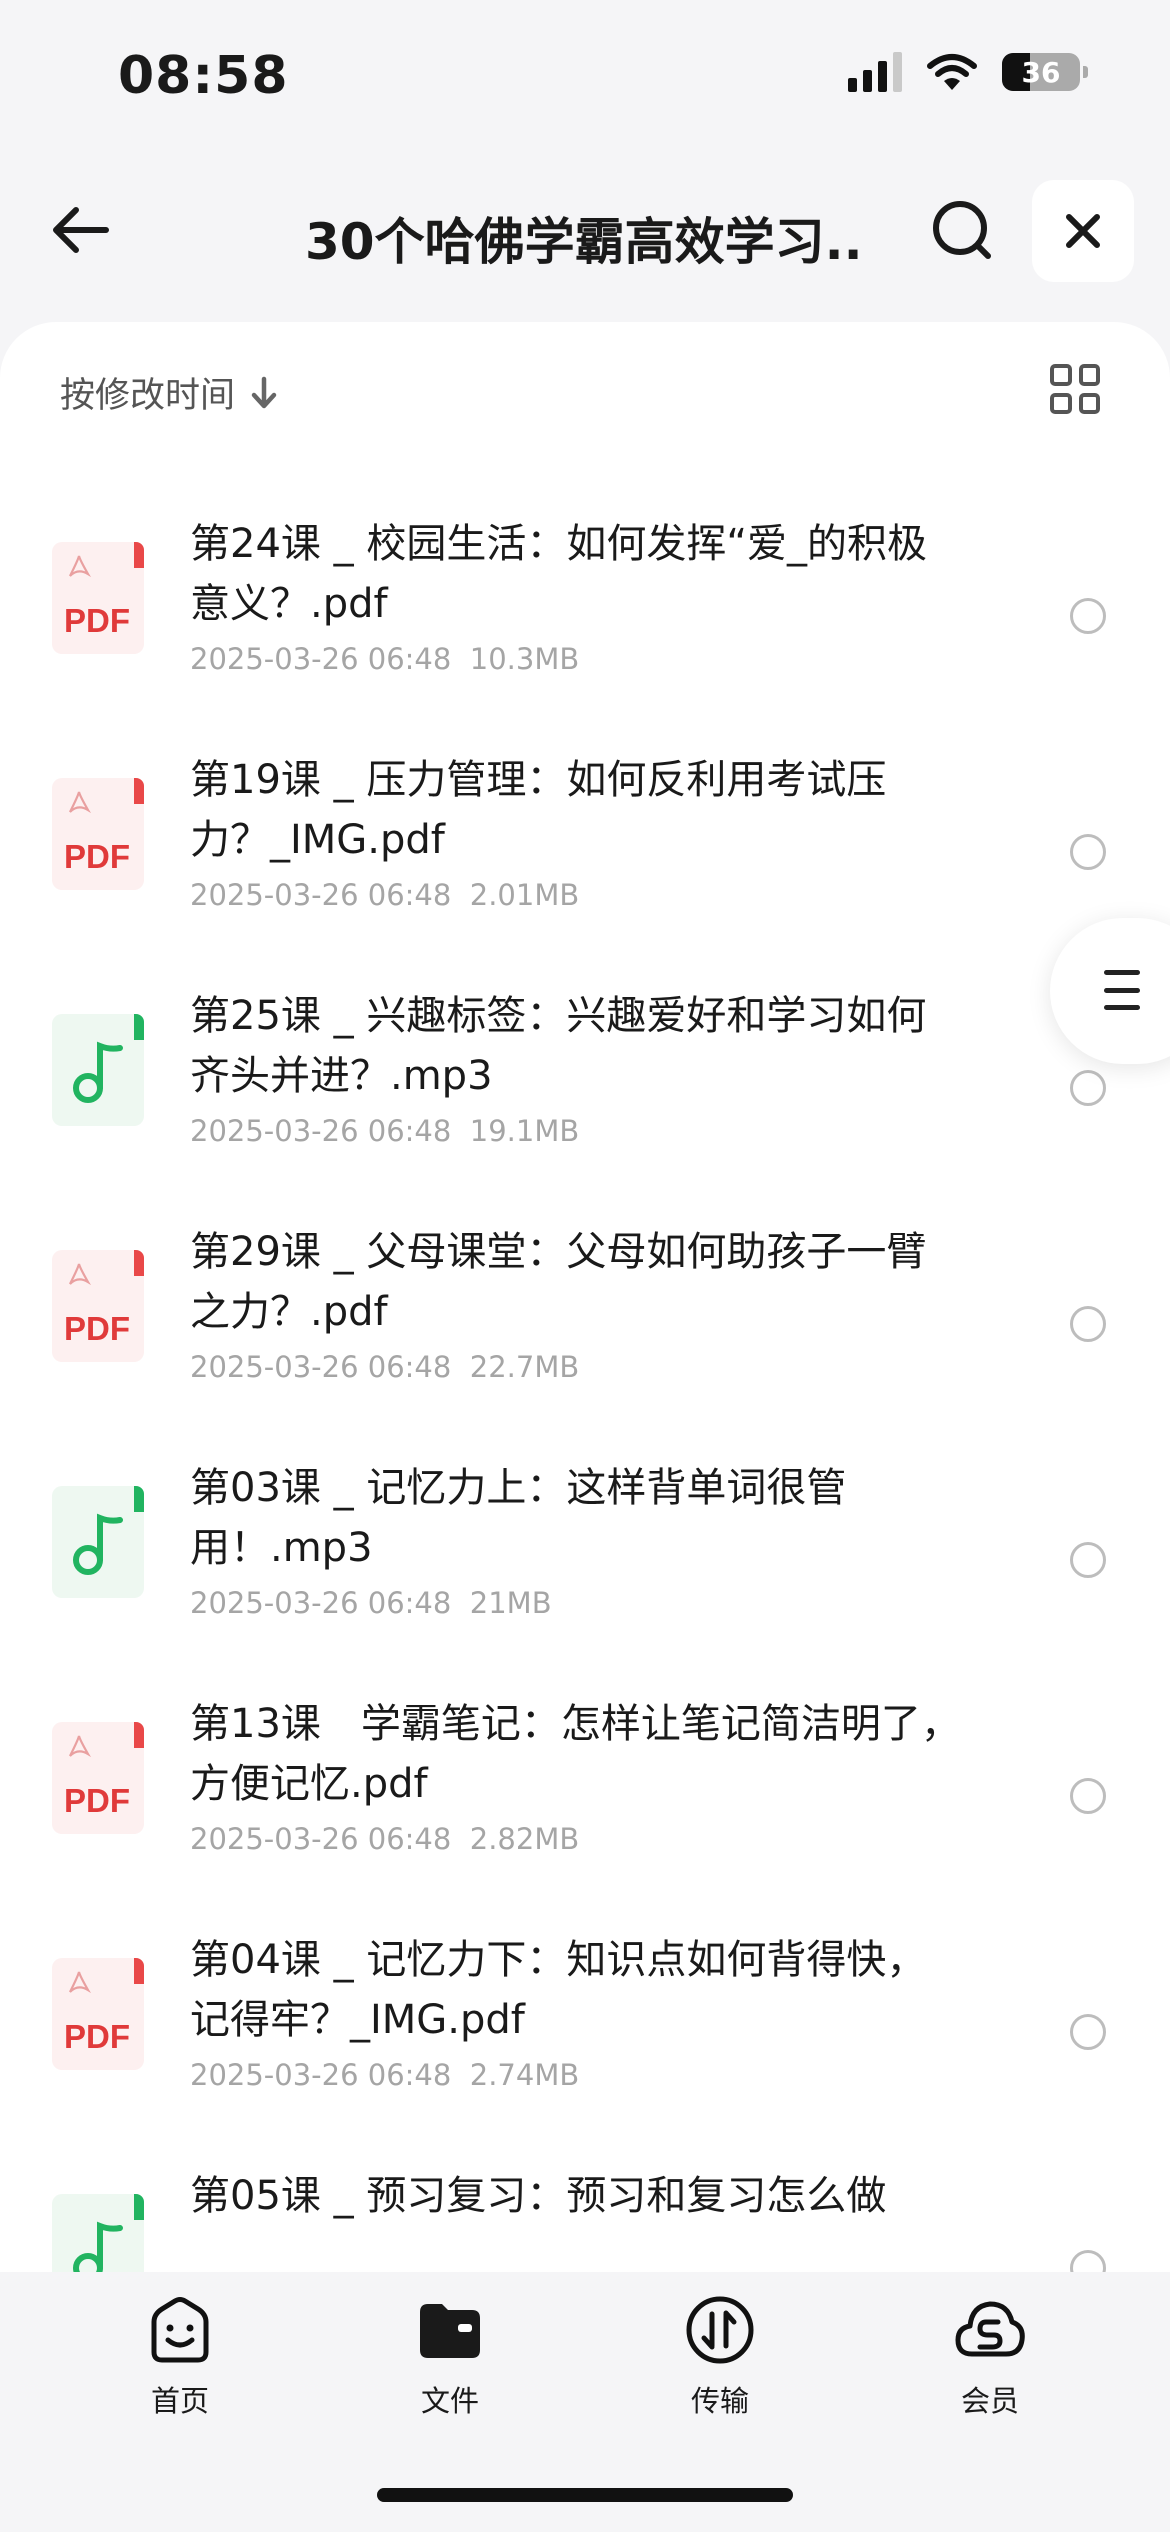  What do you see at coordinates (559, 574) in the screenshot?
I see `file-name: 第24课 _ 校园生活：如何发挥“爱_的积极意义？.pdf` at bounding box center [559, 574].